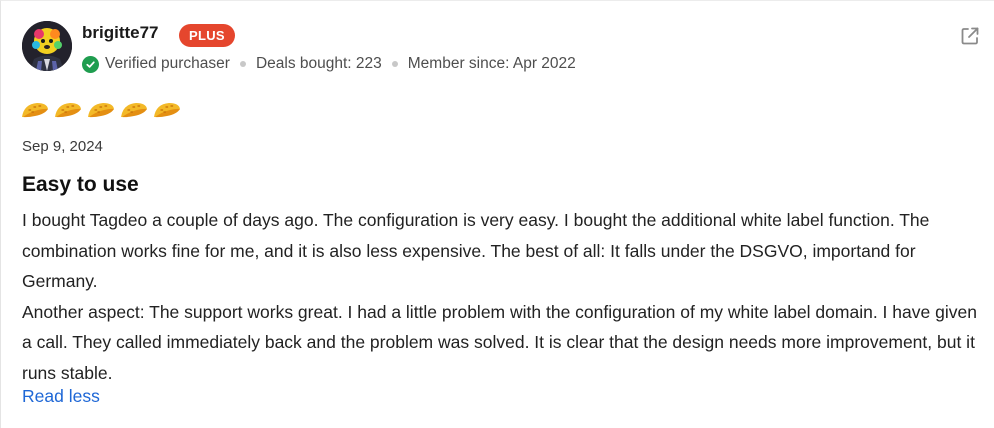  Describe the element at coordinates (970, 36) in the screenshot. I see `external-link-icon` at that location.